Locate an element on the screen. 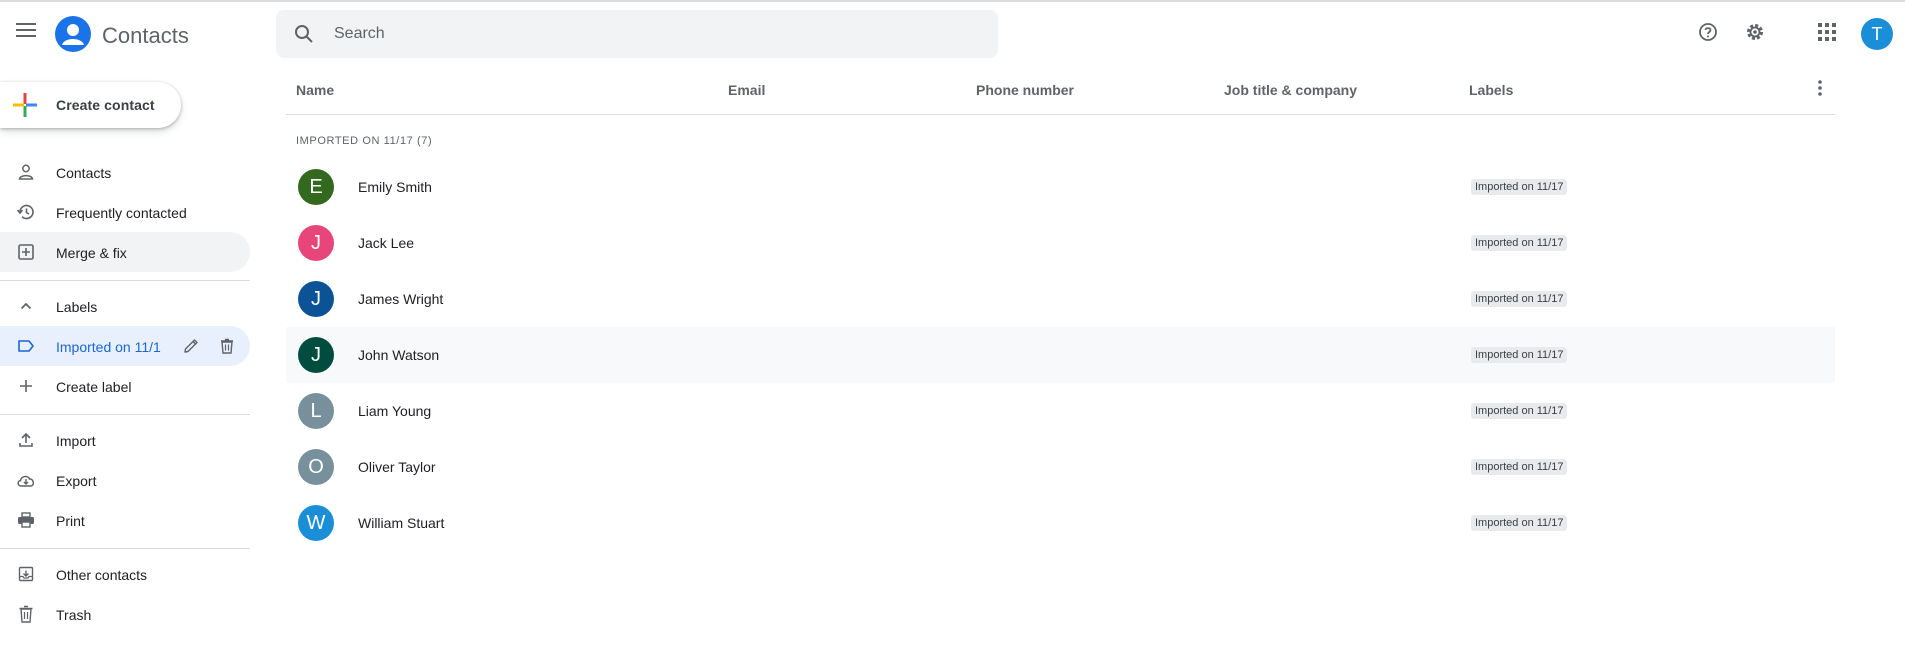  column-header-labels: Labels is located at coordinates (1491, 90).